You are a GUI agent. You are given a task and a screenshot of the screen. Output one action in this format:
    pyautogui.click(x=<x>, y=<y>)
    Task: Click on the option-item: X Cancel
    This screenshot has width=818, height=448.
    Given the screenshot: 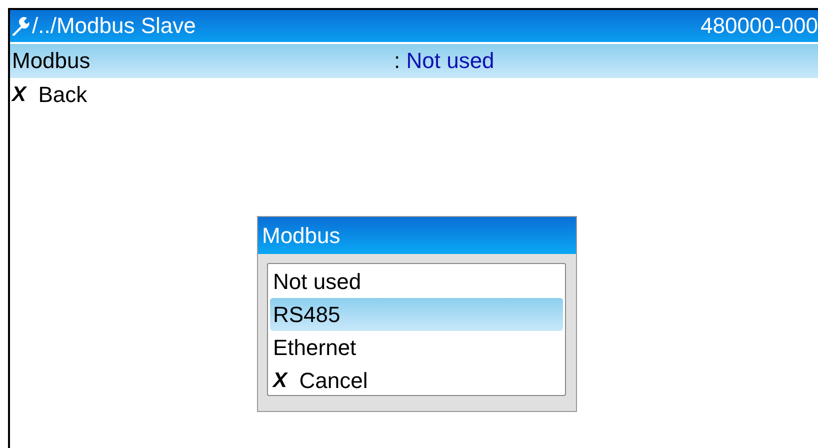 What is the action you would take?
    pyautogui.click(x=416, y=380)
    